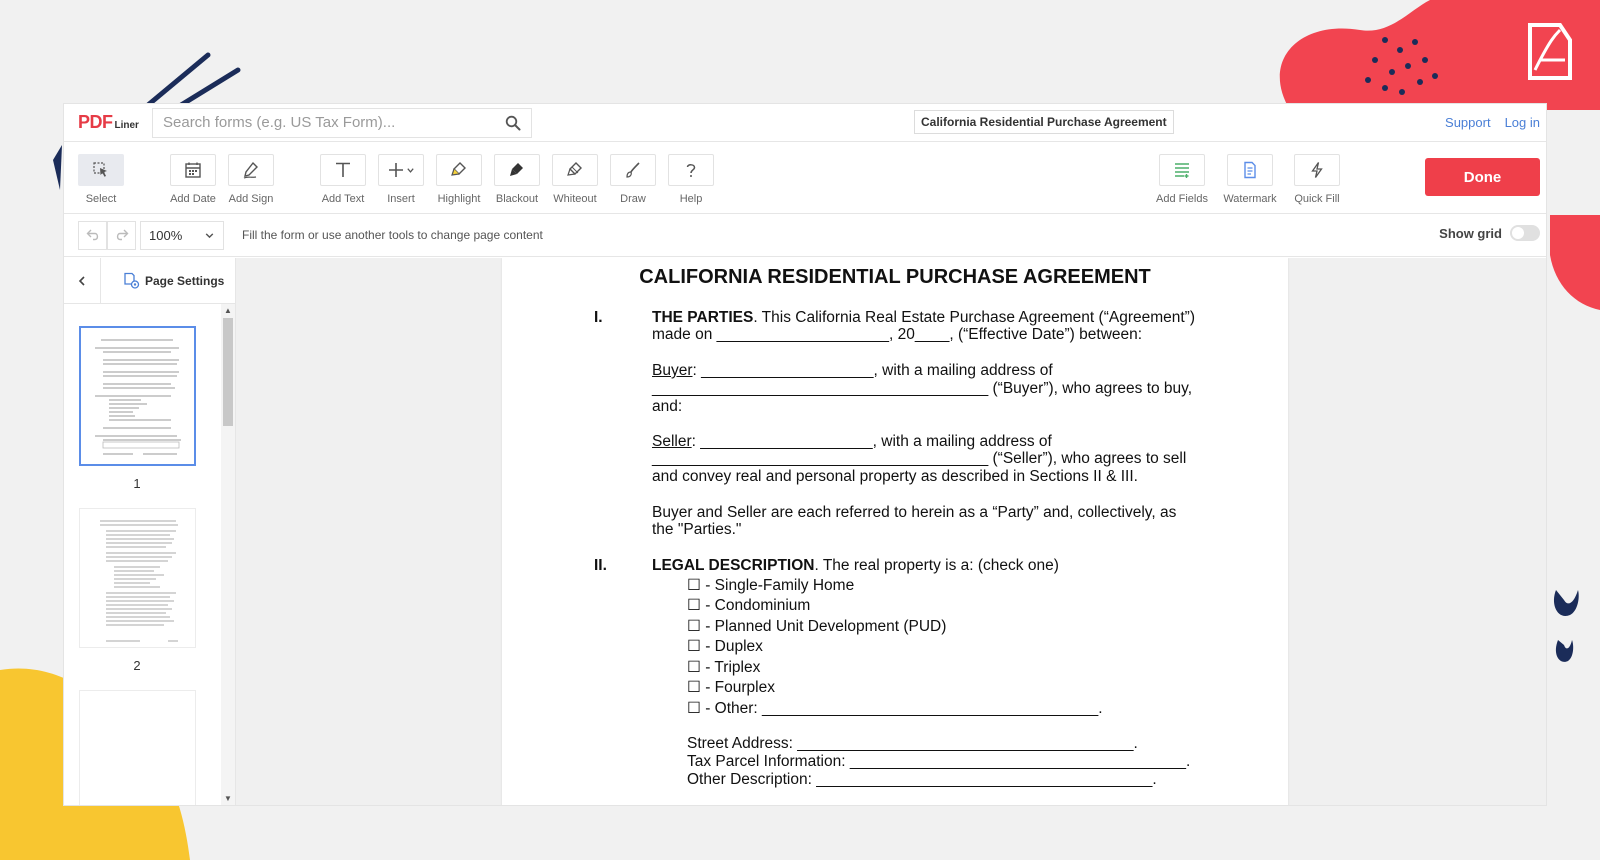 The width and height of the screenshot is (1600, 860). What do you see at coordinates (1482, 177) in the screenshot?
I see `done-button: Done` at bounding box center [1482, 177].